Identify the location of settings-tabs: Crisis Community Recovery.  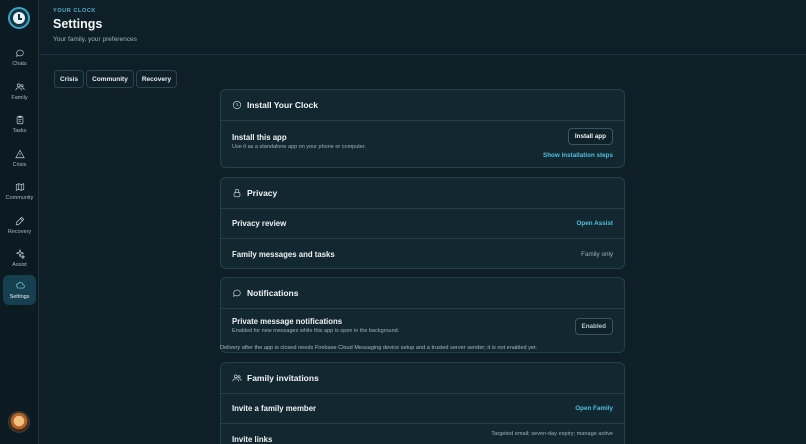
(116, 79).